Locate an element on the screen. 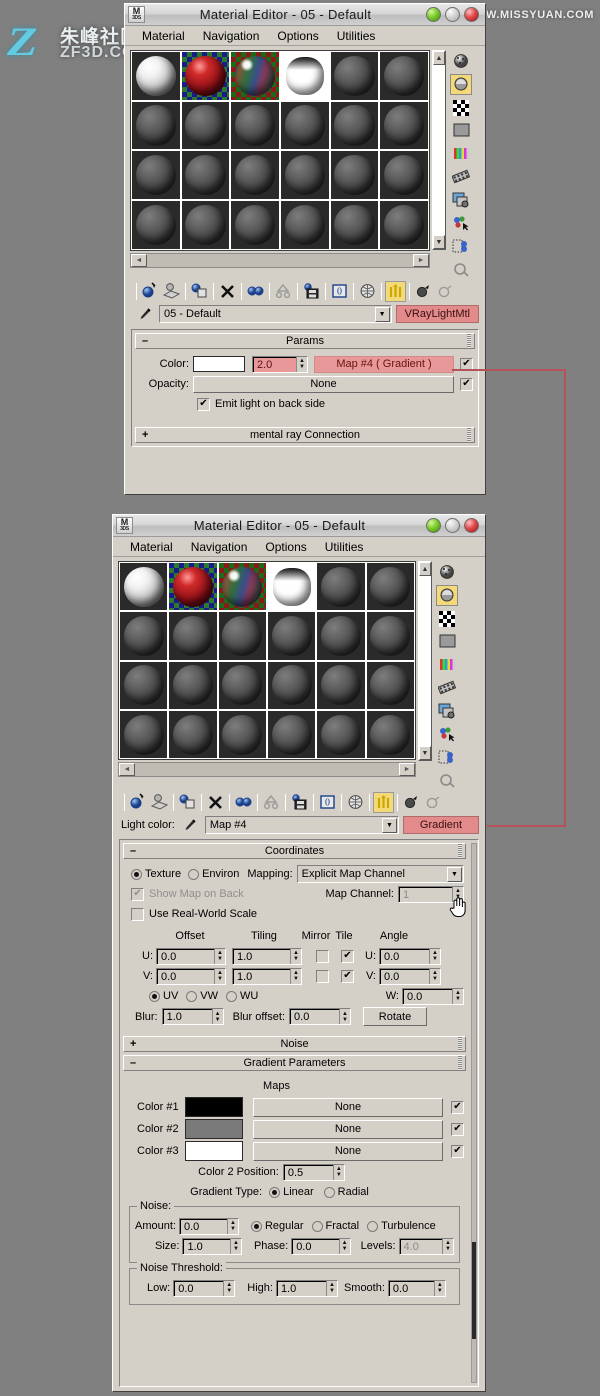  window2-horizontal-toolbar: 0 is located at coordinates (301, 802).